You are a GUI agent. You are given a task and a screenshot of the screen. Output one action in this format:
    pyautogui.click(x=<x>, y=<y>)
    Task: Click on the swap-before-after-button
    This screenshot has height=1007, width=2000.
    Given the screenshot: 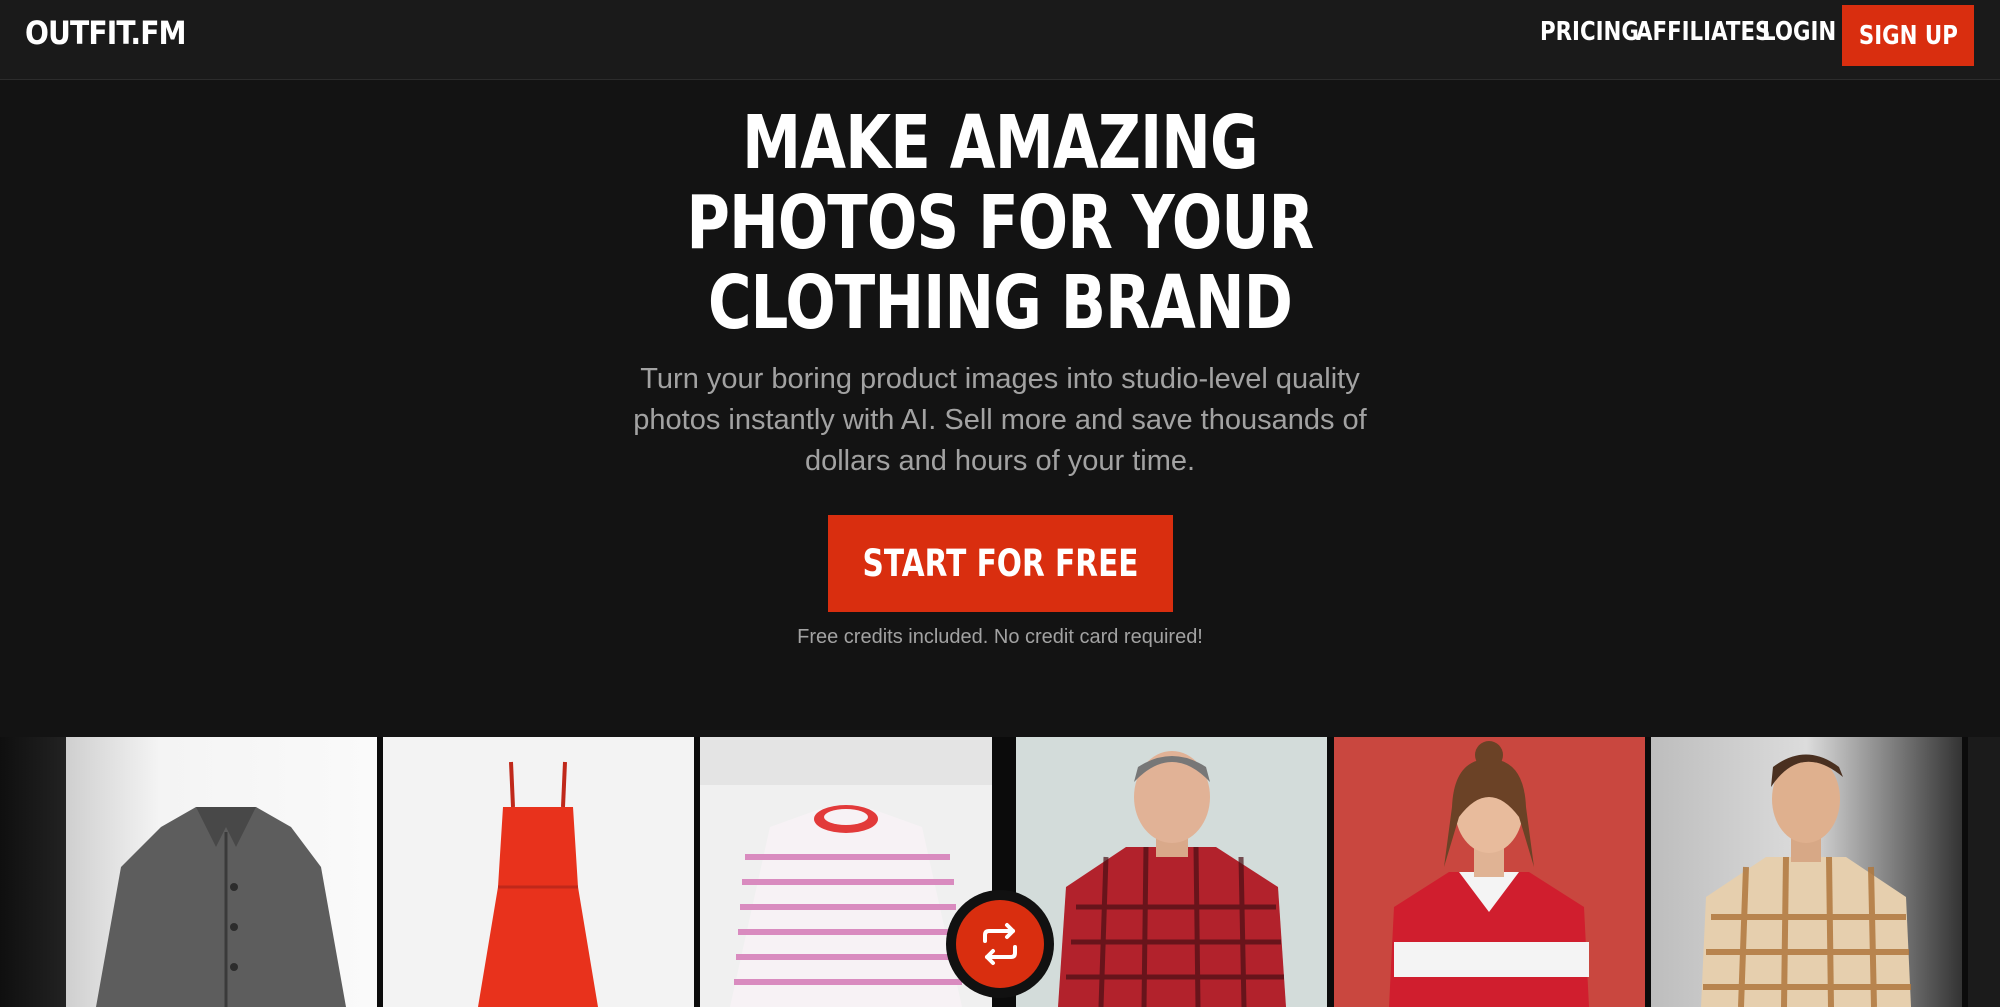 What is the action you would take?
    pyautogui.click(x=1000, y=944)
    